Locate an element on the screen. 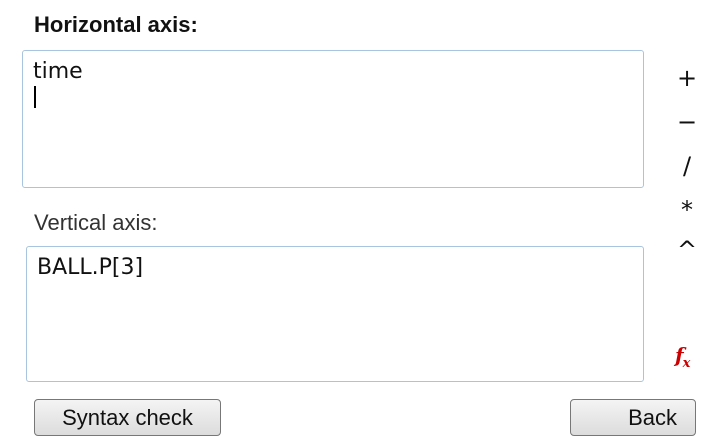 This screenshot has width=710, height=439. horizontal-axis-label: Horizontal axis: is located at coordinates (116, 24).